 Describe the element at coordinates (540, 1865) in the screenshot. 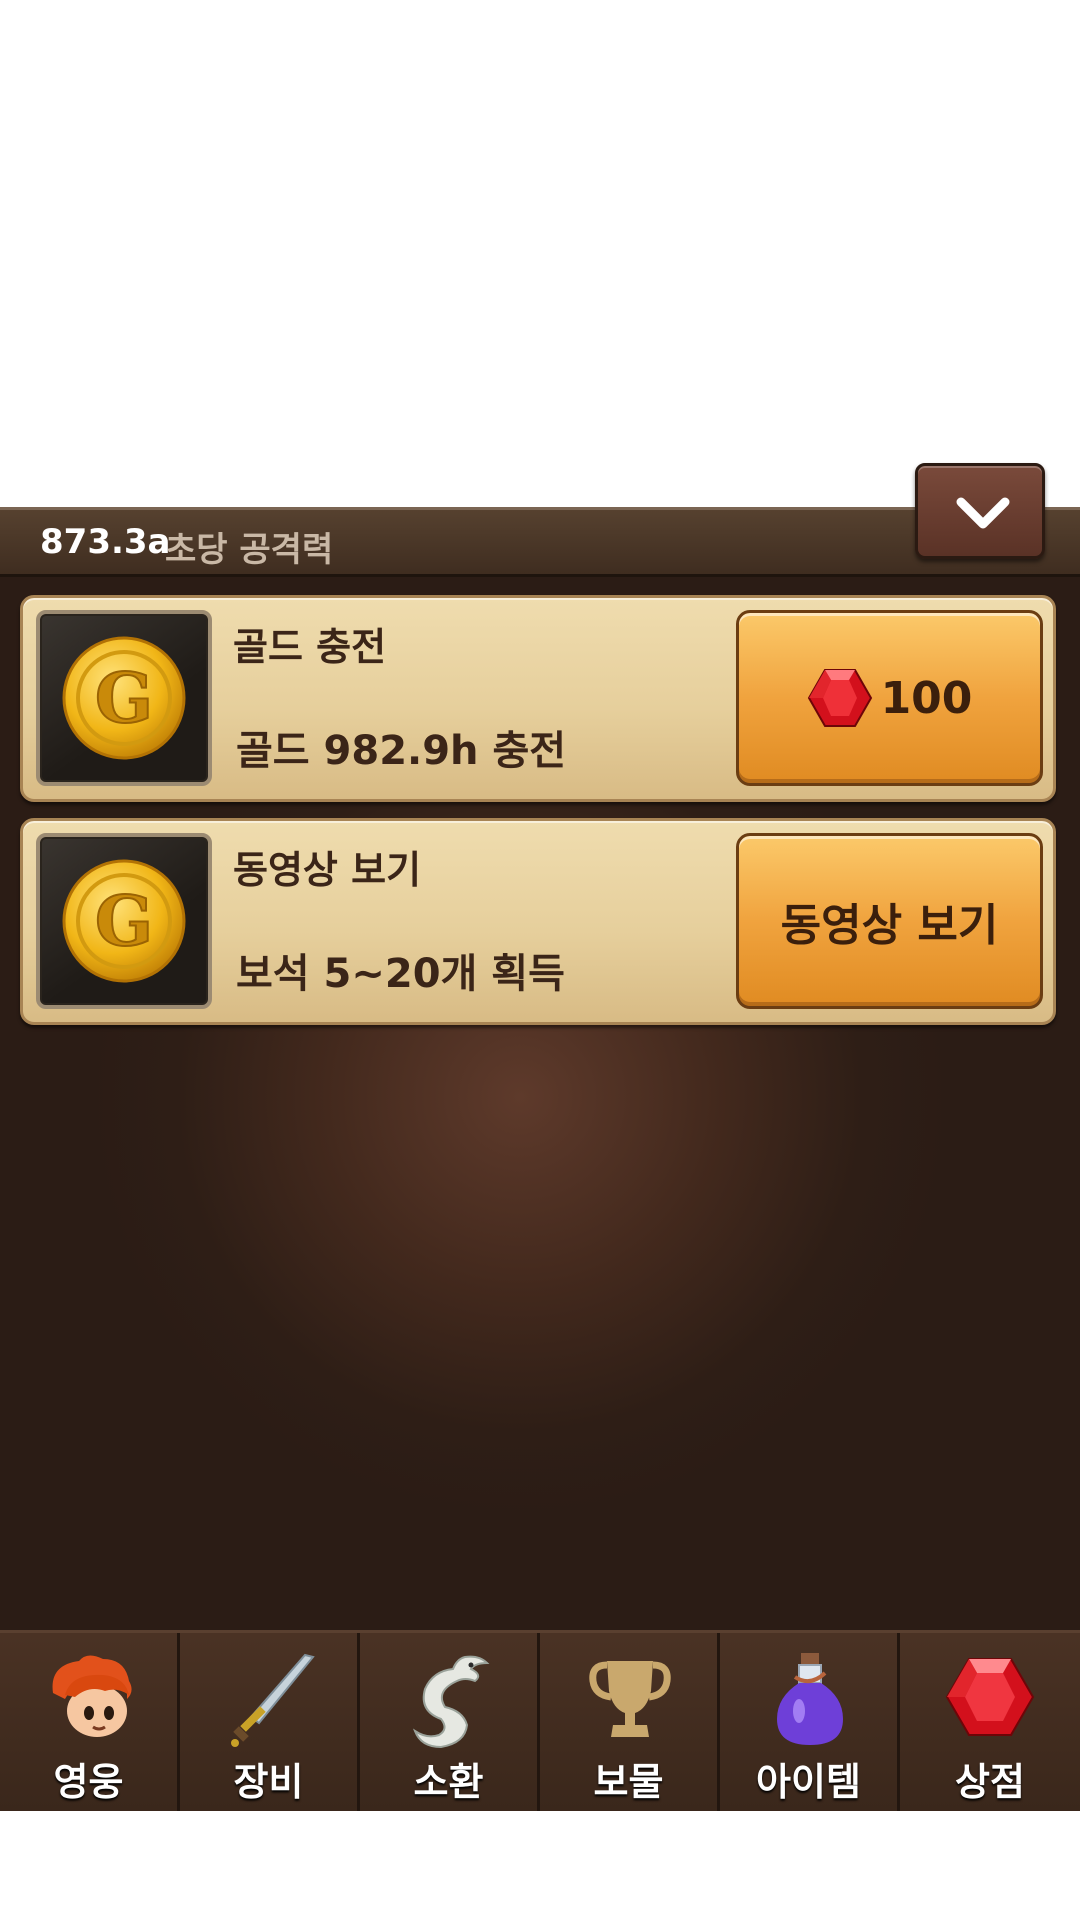

I see `bottom-blank-area` at that location.